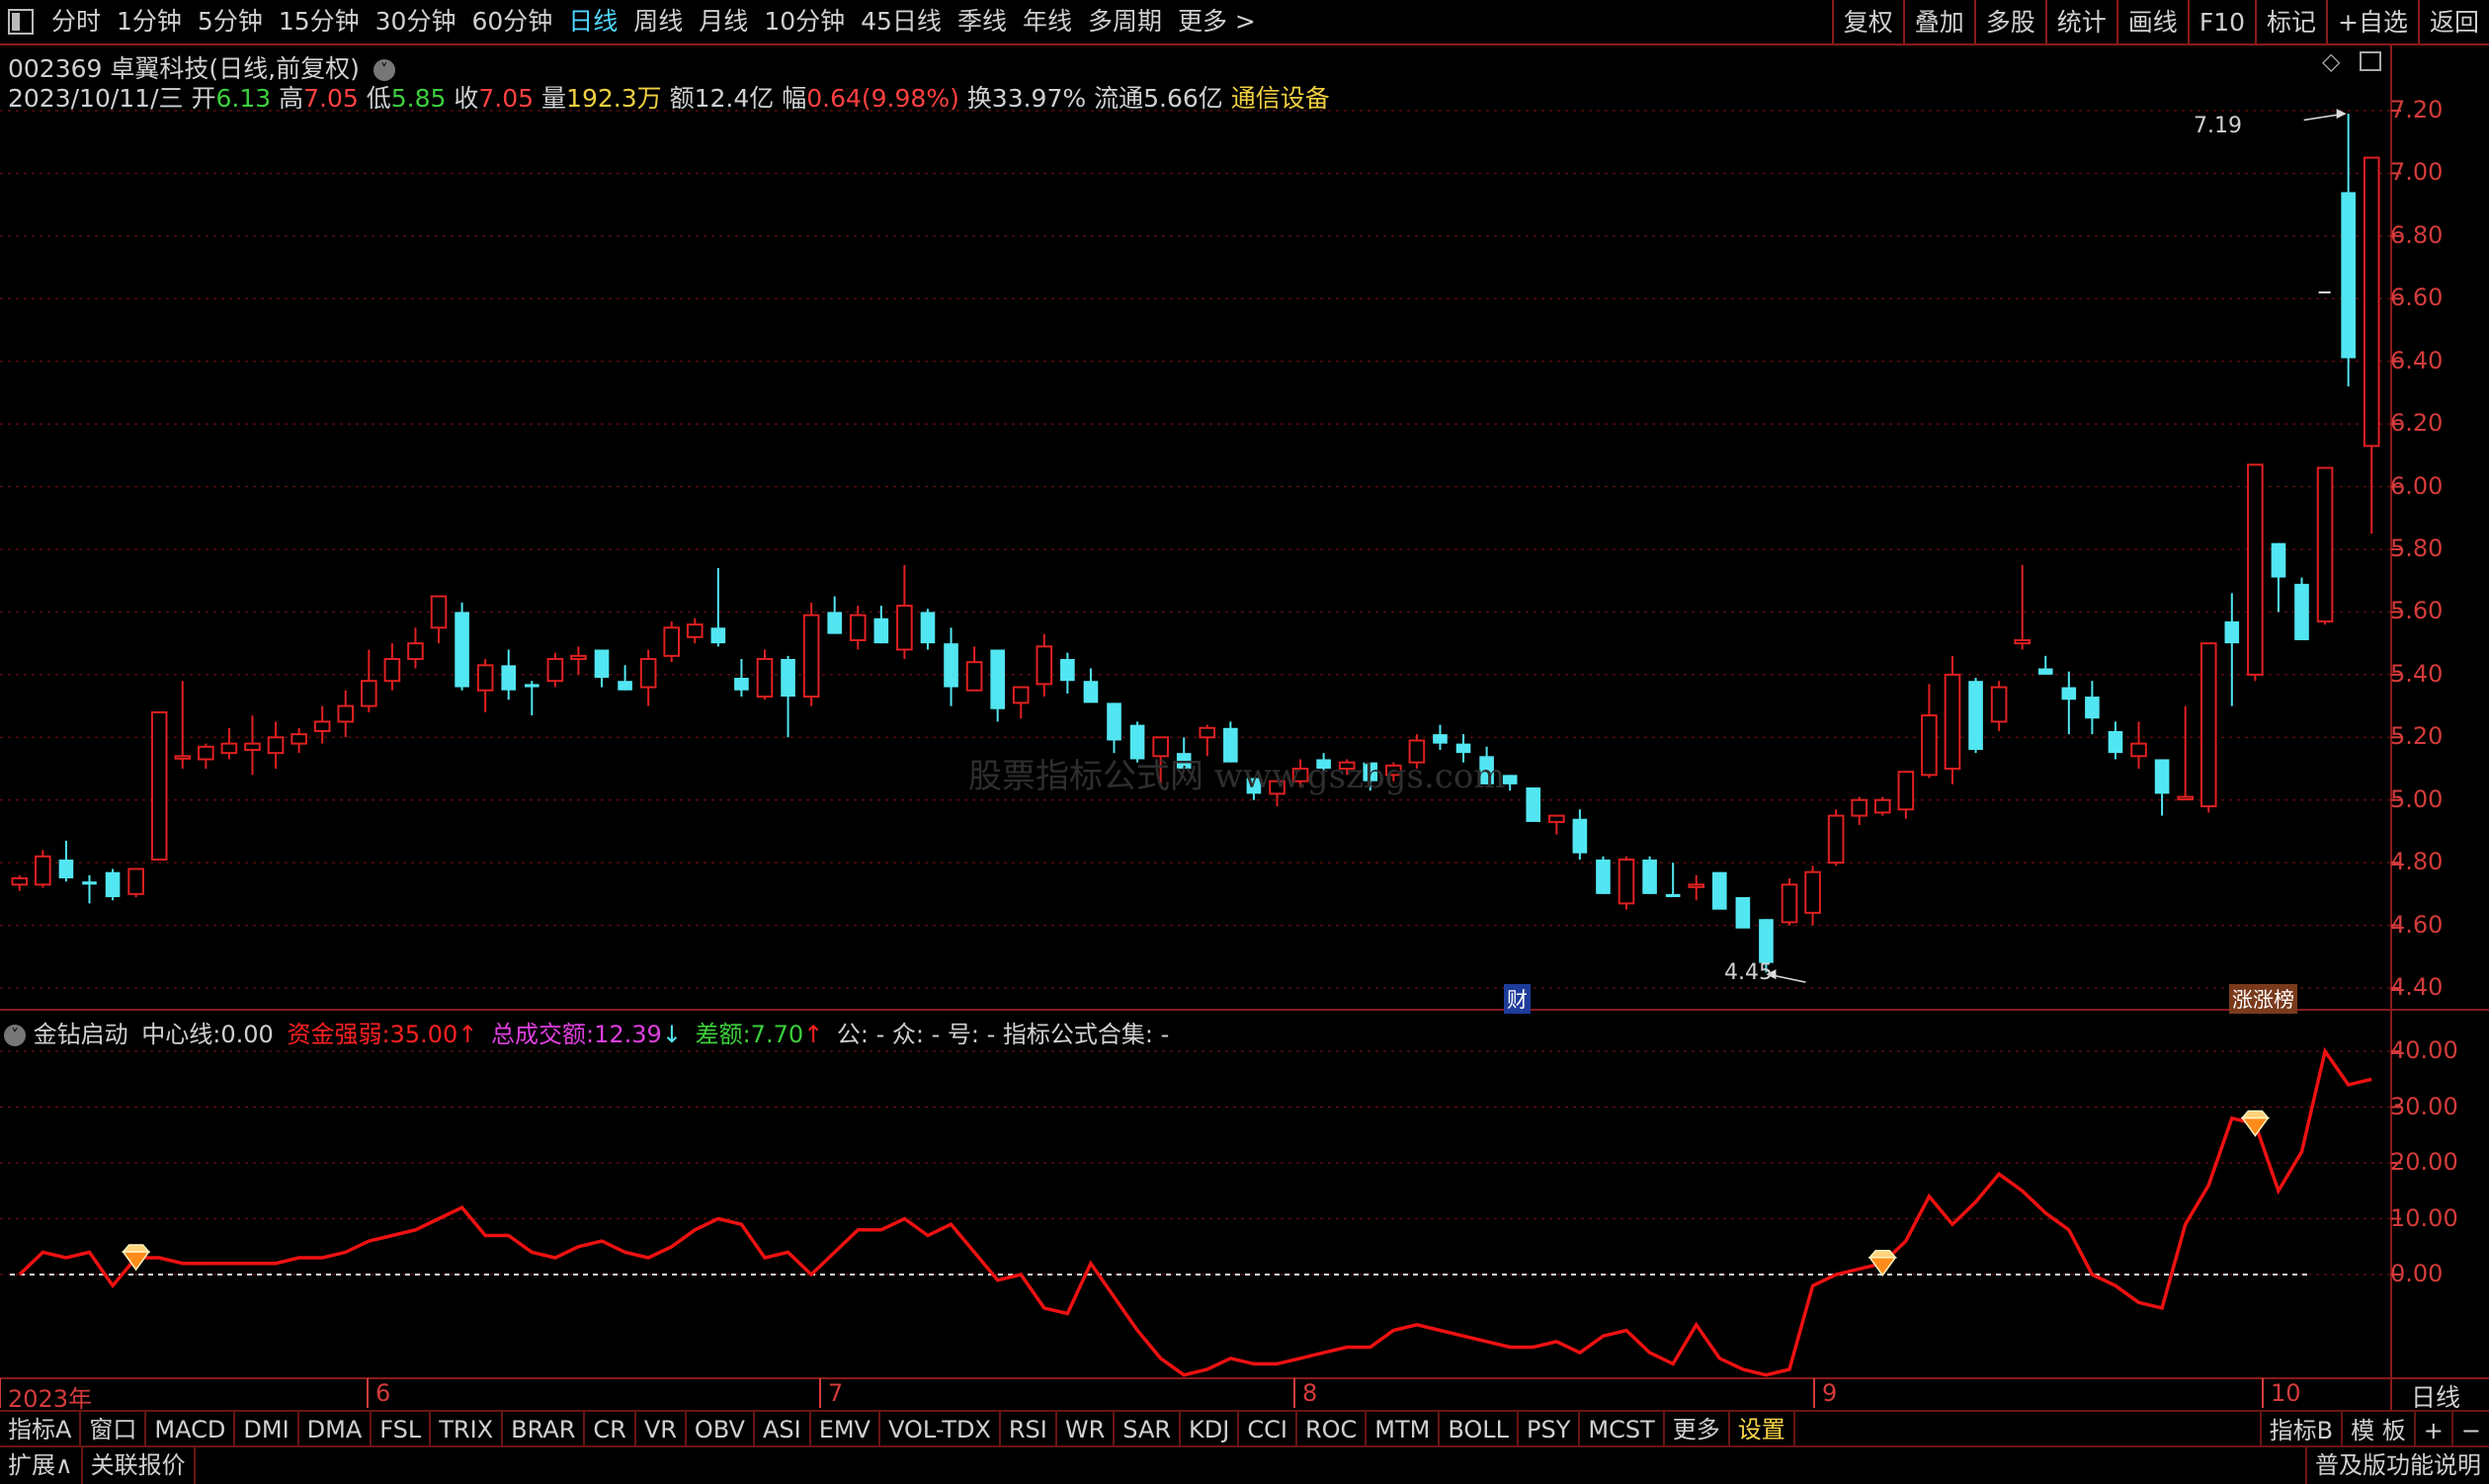  Describe the element at coordinates (846, 1429) in the screenshot. I see `indicator-tab: EMV` at that location.